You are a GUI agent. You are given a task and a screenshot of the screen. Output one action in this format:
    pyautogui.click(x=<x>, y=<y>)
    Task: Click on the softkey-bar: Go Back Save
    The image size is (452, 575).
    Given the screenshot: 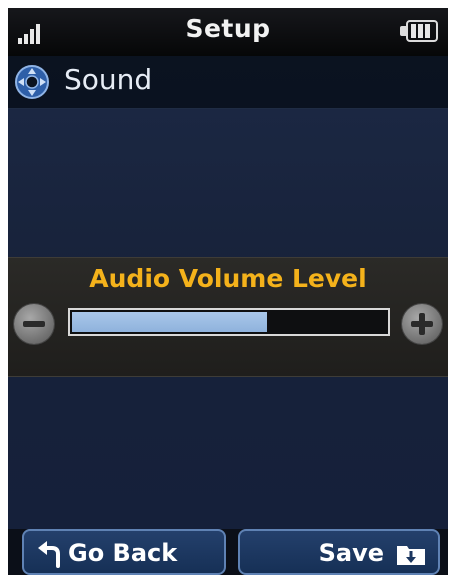 What is the action you would take?
    pyautogui.click(x=228, y=552)
    